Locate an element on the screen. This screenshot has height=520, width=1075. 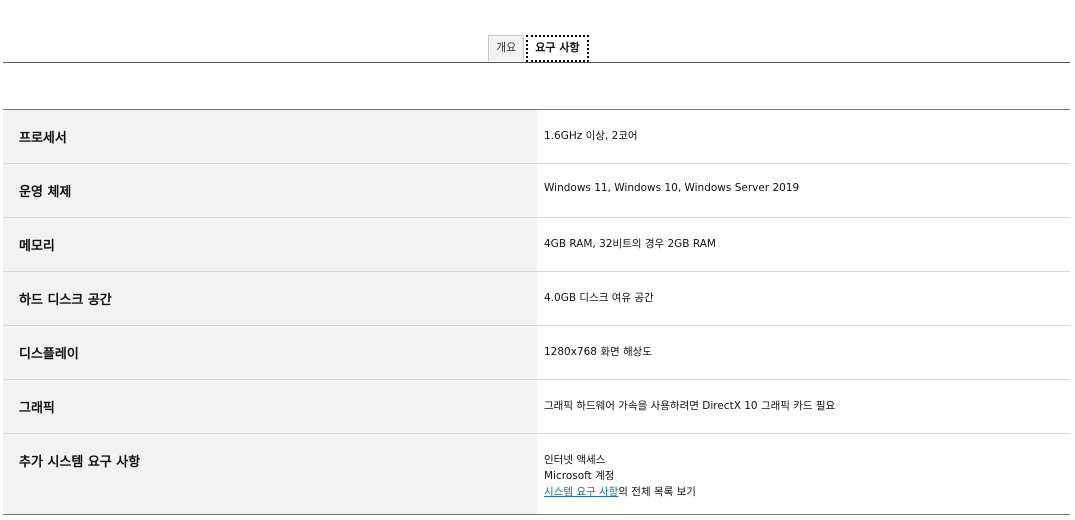
table-row: 메모리 4GB RAM, 32비트의 경우 2GB RAM is located at coordinates (536, 245).